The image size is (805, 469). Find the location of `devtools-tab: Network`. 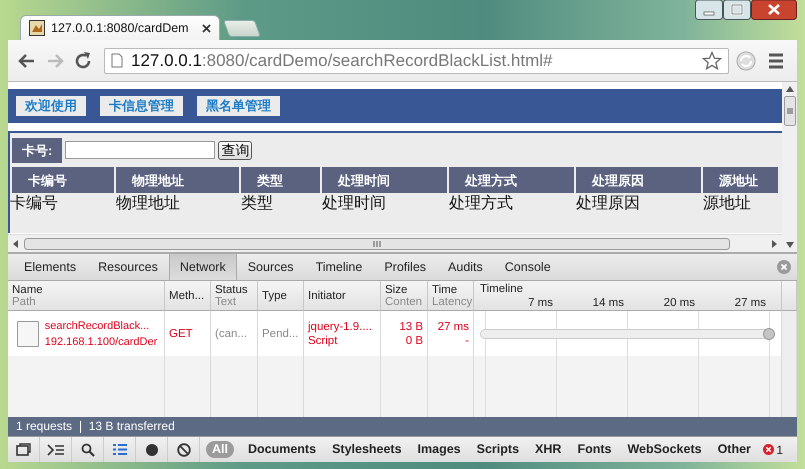

devtools-tab: Network is located at coordinates (202, 267).